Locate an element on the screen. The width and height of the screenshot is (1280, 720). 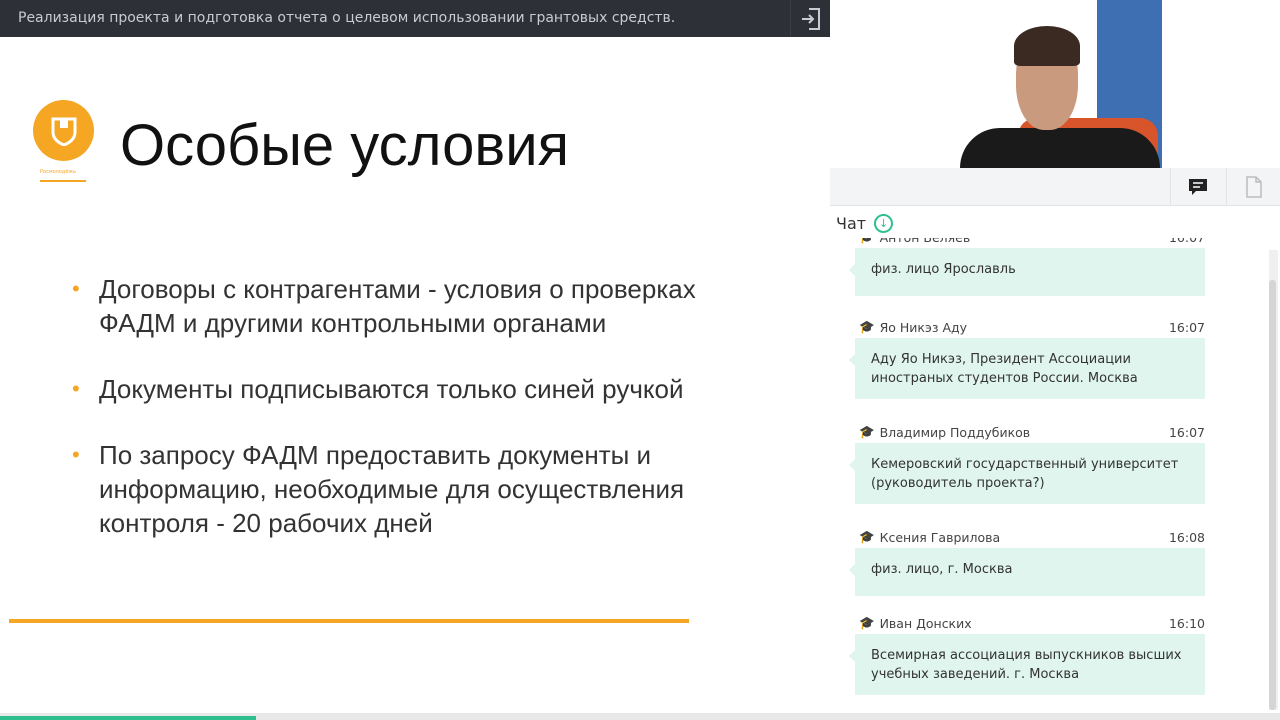
slide-divider is located at coordinates (349, 621).